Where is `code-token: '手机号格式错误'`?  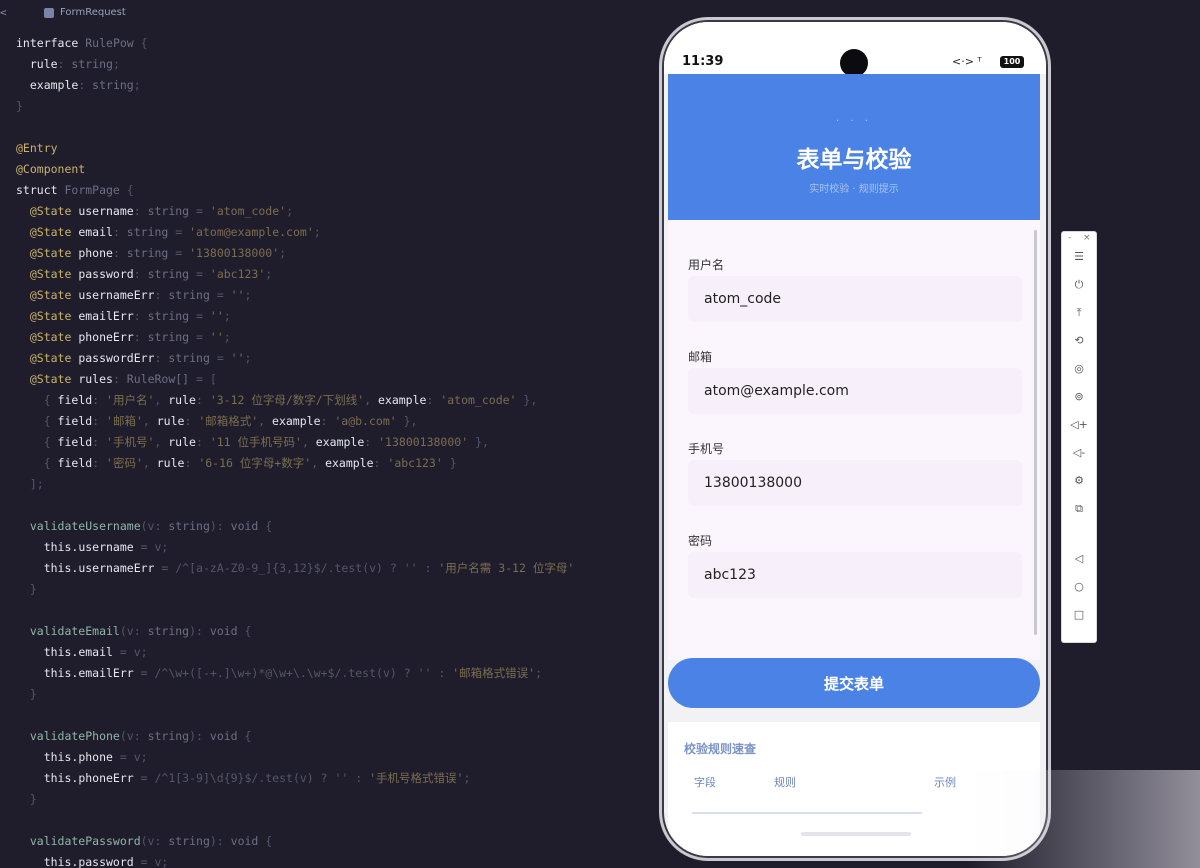 code-token: '手机号格式错误' is located at coordinates (416, 778).